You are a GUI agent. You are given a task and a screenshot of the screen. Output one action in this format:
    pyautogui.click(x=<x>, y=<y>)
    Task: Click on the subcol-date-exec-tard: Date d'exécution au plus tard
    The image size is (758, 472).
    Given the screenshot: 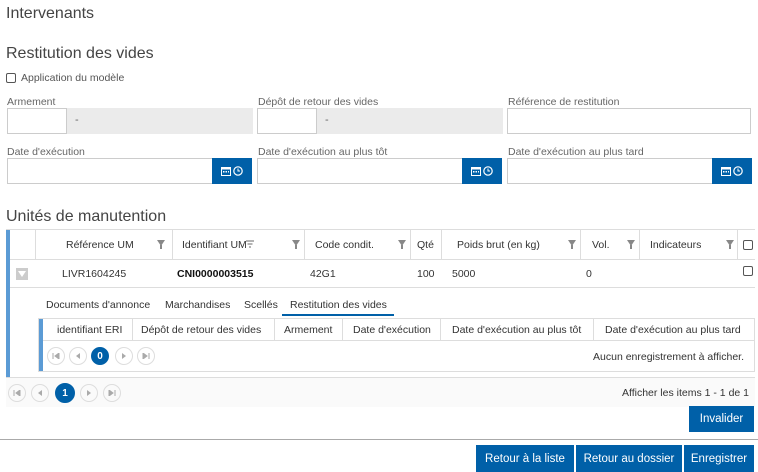 What is the action you would take?
    pyautogui.click(x=673, y=330)
    